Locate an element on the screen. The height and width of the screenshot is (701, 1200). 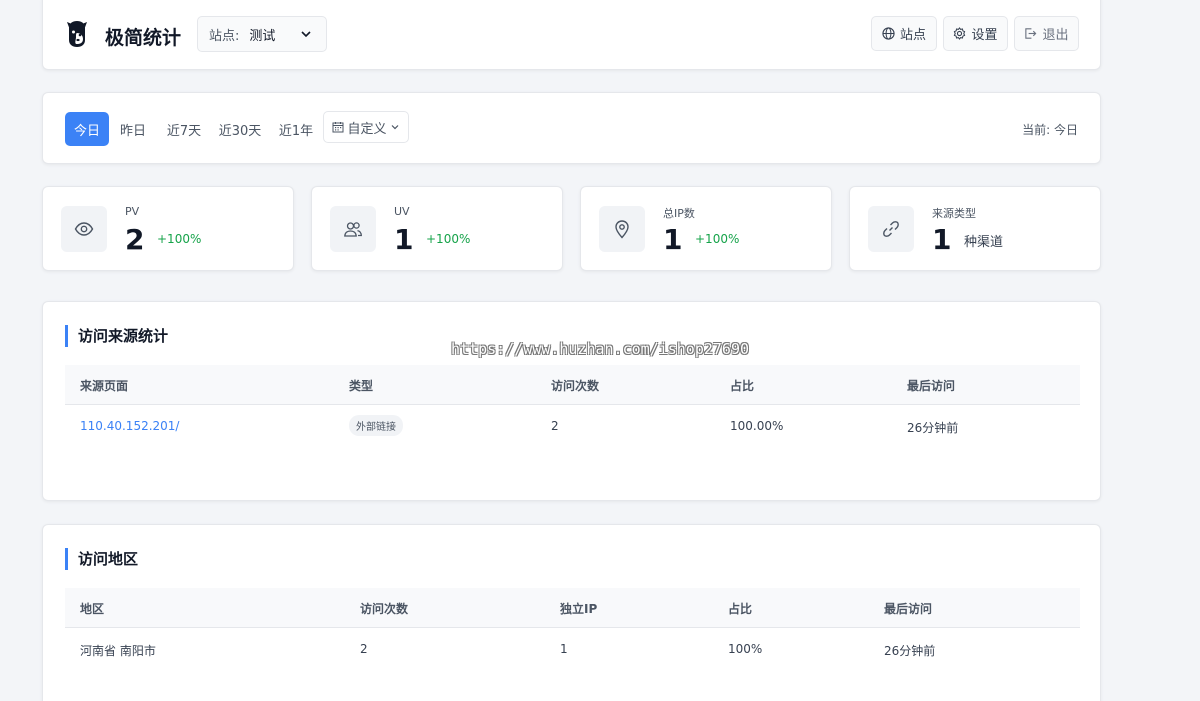
unique-ip-count: 1 is located at coordinates (564, 649).